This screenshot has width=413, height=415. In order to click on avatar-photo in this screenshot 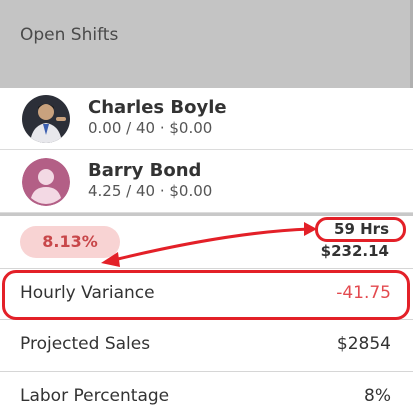, I will do `click(46, 119)`.